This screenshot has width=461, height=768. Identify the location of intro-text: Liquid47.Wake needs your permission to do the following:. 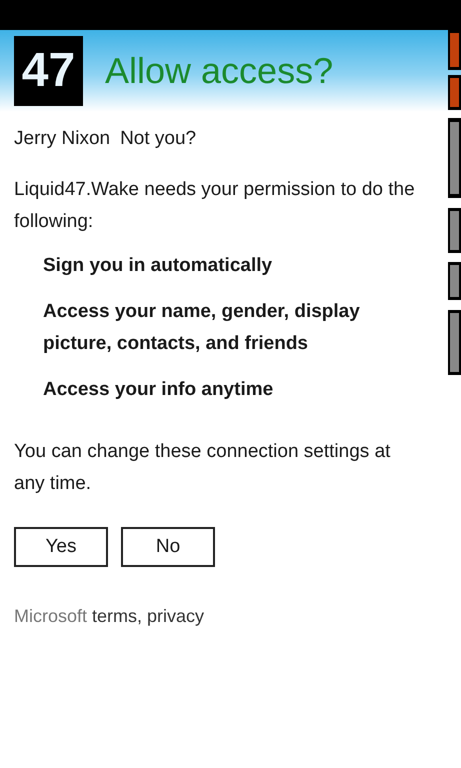
(215, 206).